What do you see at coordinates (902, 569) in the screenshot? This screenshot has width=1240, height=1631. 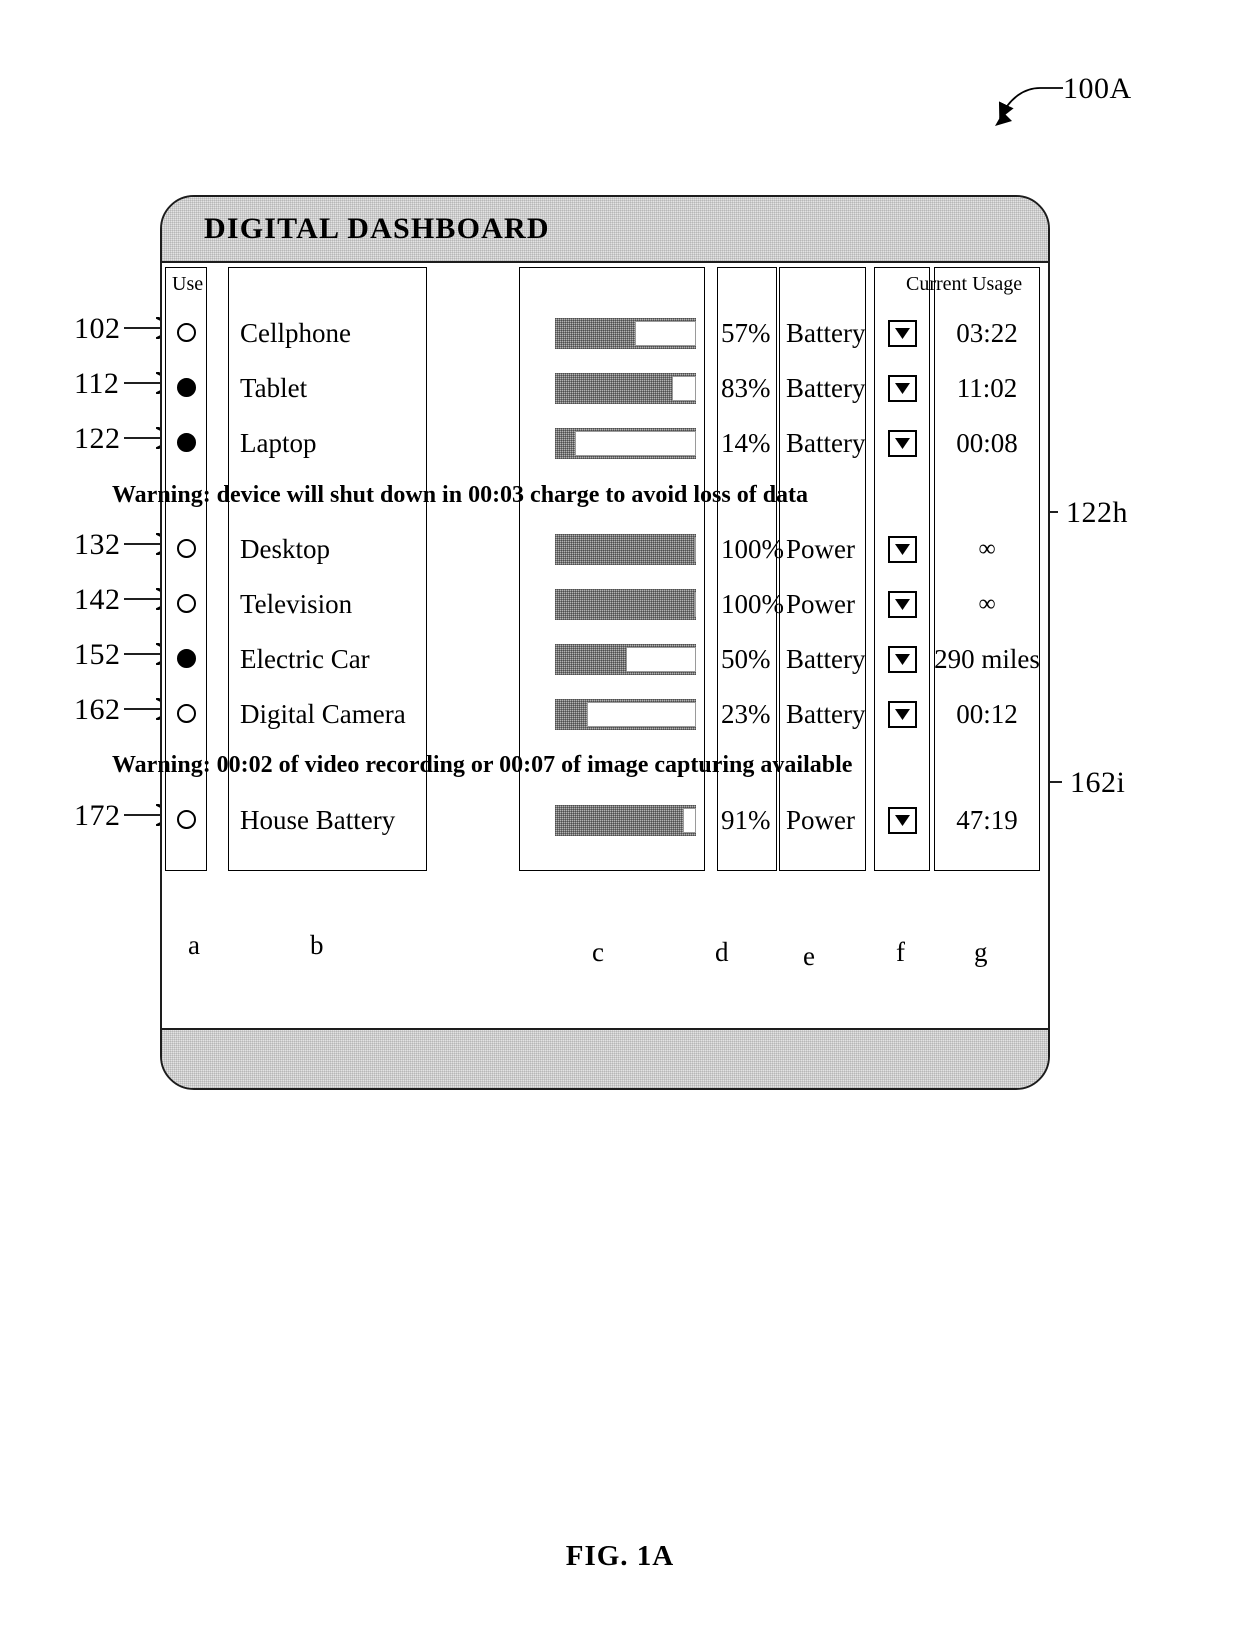 I see `column-frame-dropdown` at bounding box center [902, 569].